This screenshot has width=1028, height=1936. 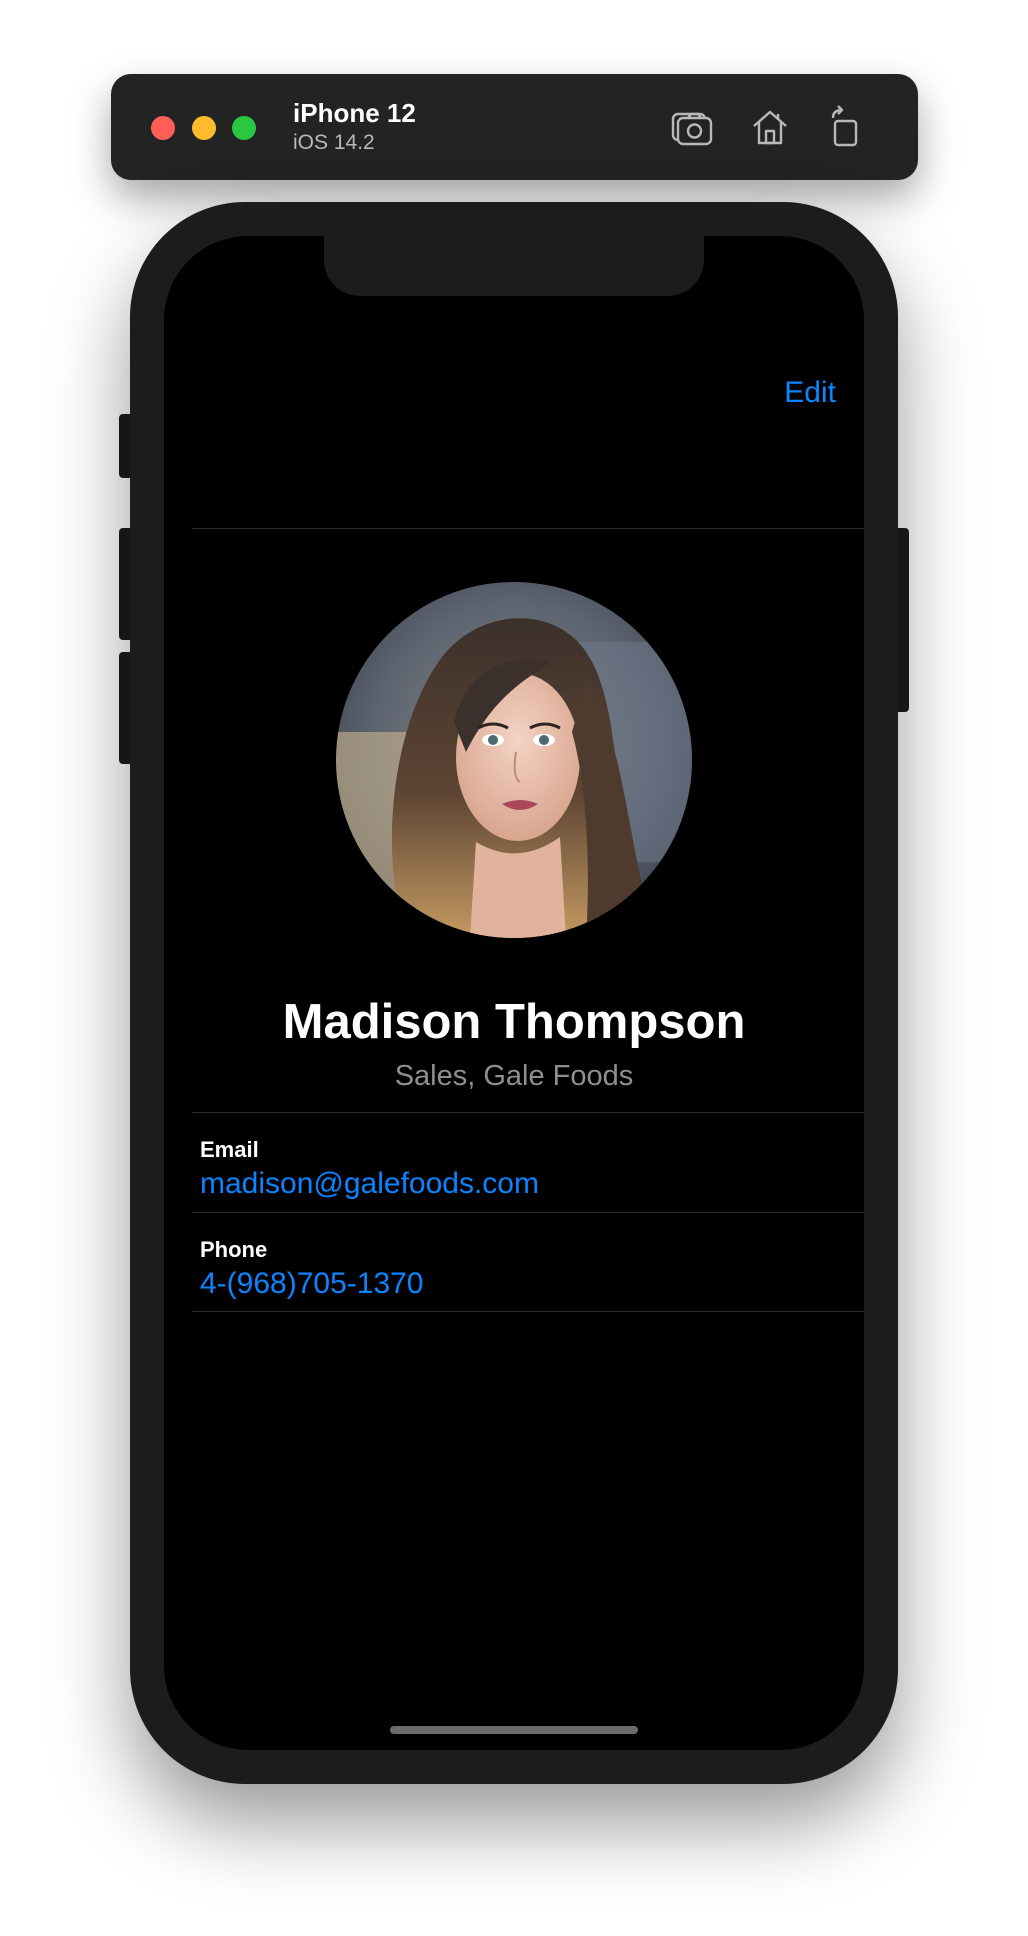 What do you see at coordinates (528, 1262) in the screenshot?
I see `phone-row: Phone 4-(968)705-1370` at bounding box center [528, 1262].